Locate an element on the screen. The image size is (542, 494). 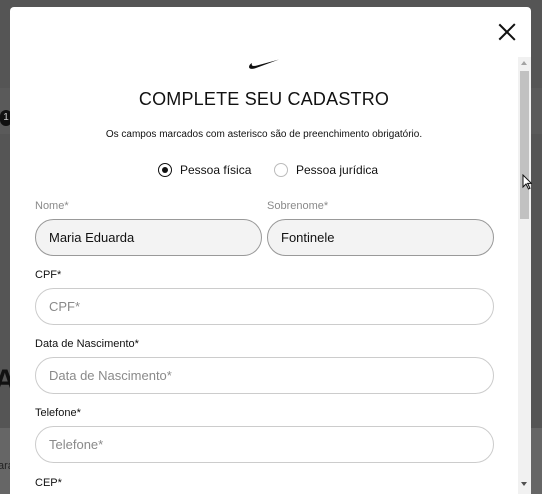
scrollbar-thumb is located at coordinates (524, 145).